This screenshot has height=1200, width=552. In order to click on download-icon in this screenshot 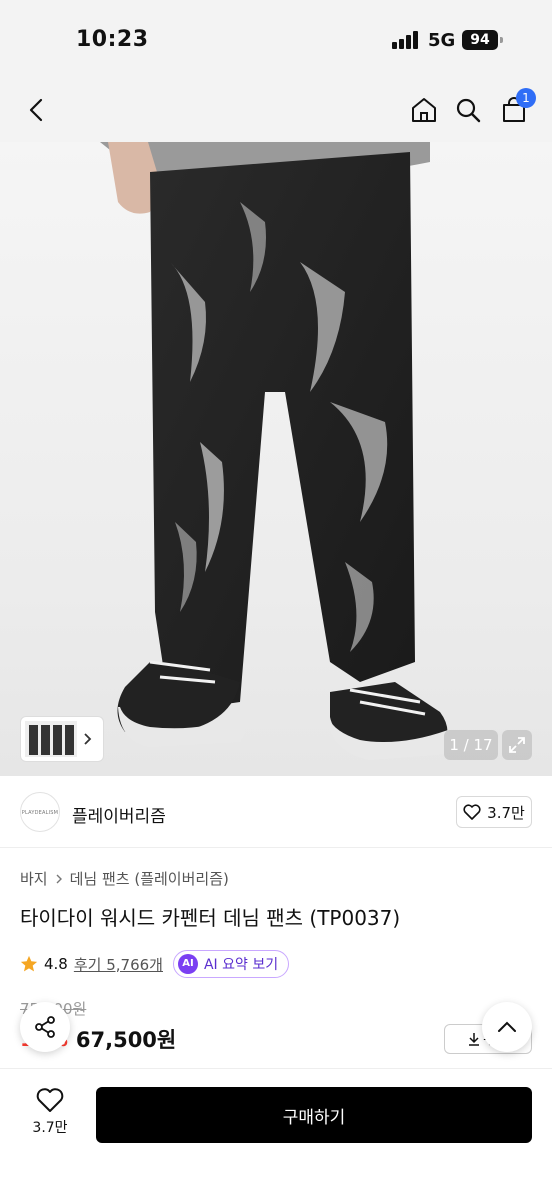, I will do `click(474, 1039)`.